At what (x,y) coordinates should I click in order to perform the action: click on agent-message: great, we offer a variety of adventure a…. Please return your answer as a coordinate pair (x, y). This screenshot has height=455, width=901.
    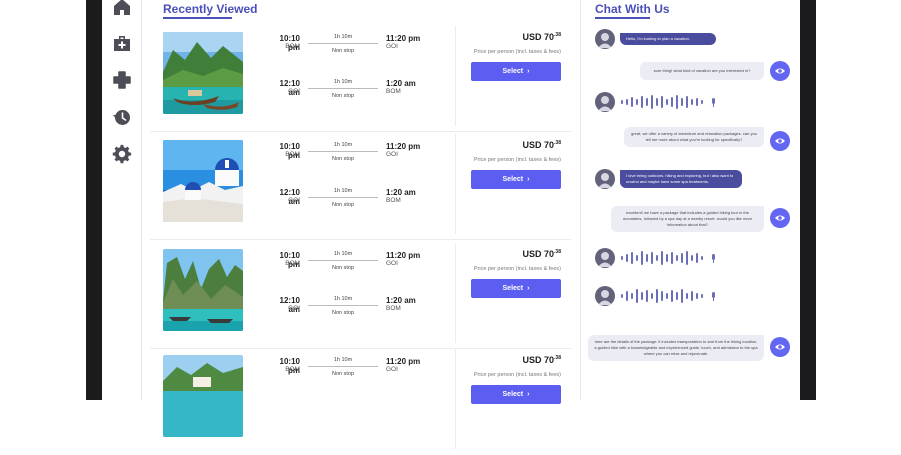
    Looking at the image, I should click on (694, 137).